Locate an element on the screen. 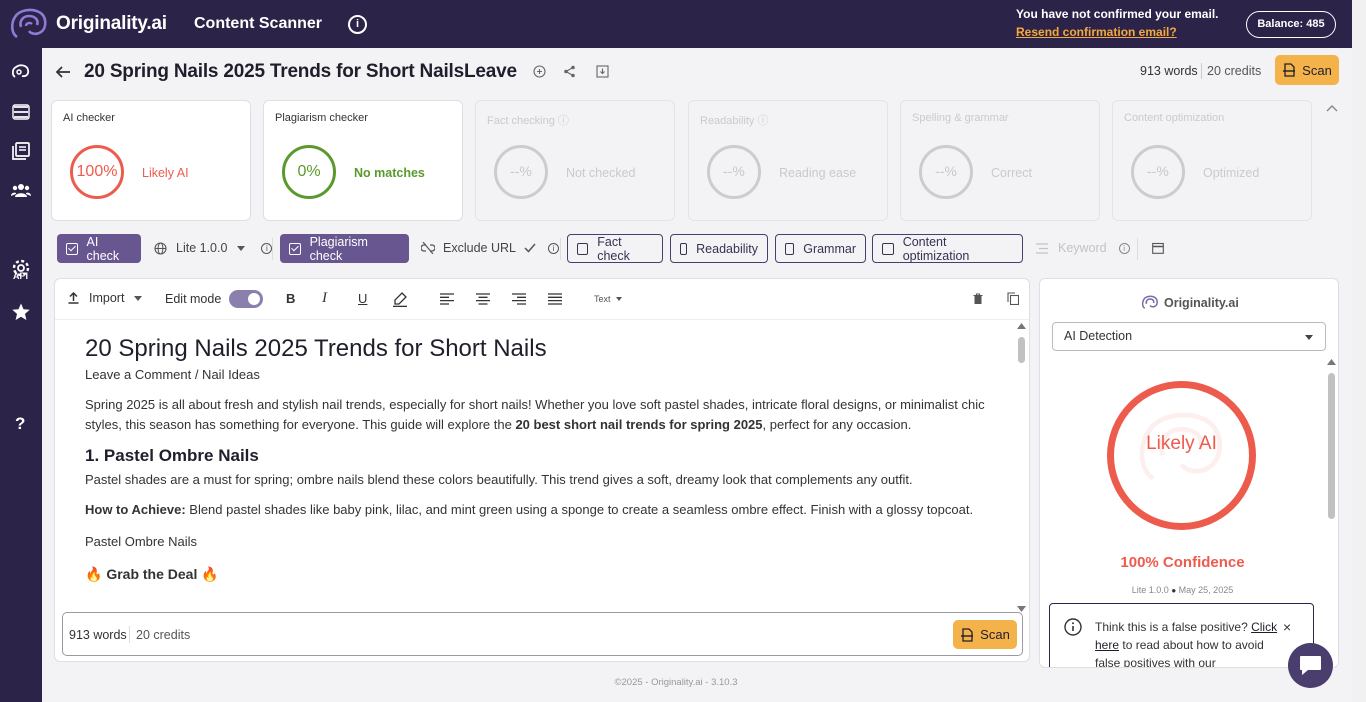 This screenshot has height=702, width=1366. import-label: Import is located at coordinates (107, 298).